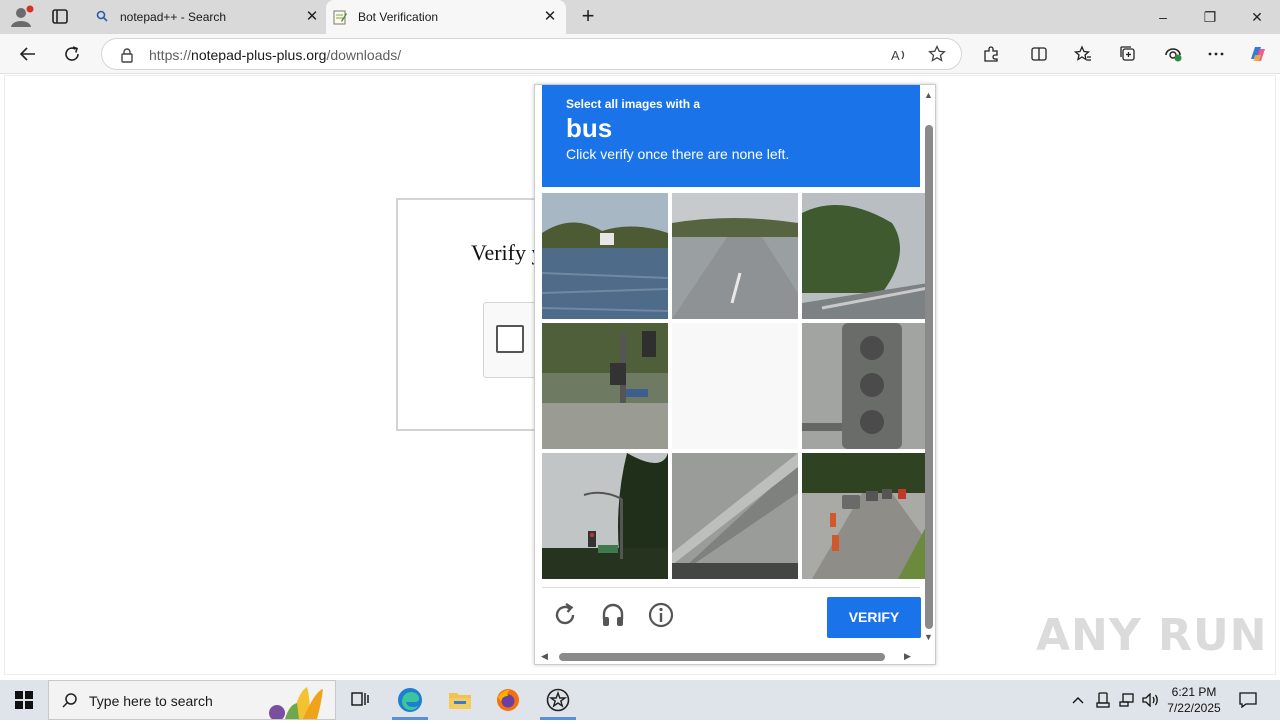 Image resolution: width=1280 pixels, height=724 pixels. I want to click on device-icon, so click(1103, 700).